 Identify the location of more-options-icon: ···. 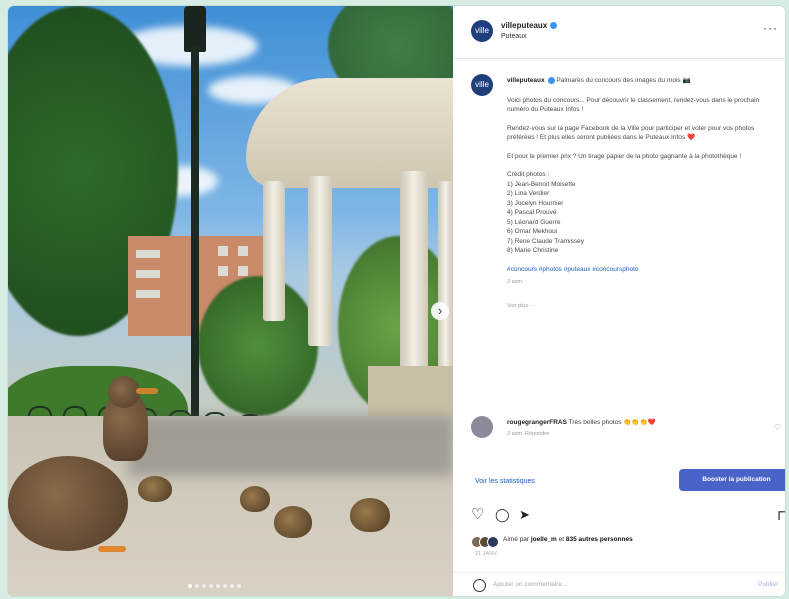
(770, 28).